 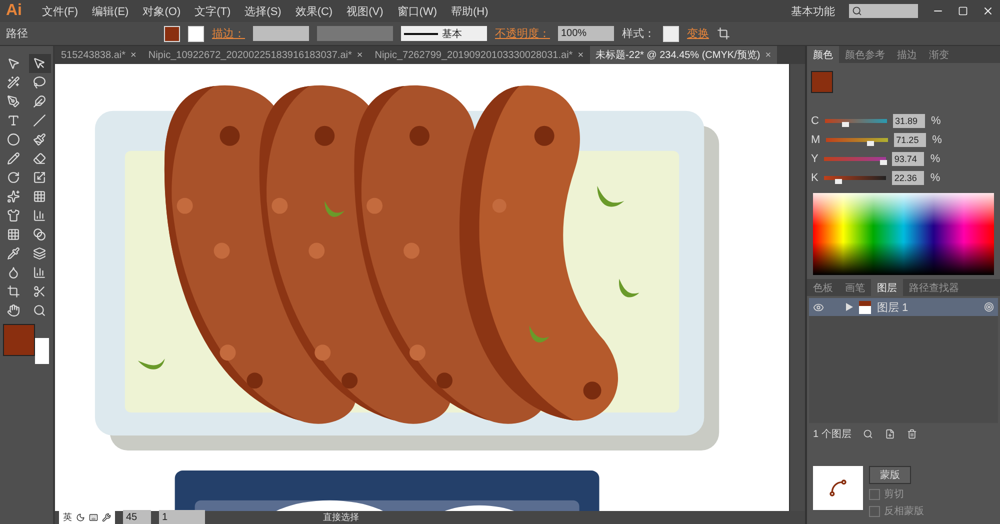 I want to click on fill-swatch, so click(x=172, y=34).